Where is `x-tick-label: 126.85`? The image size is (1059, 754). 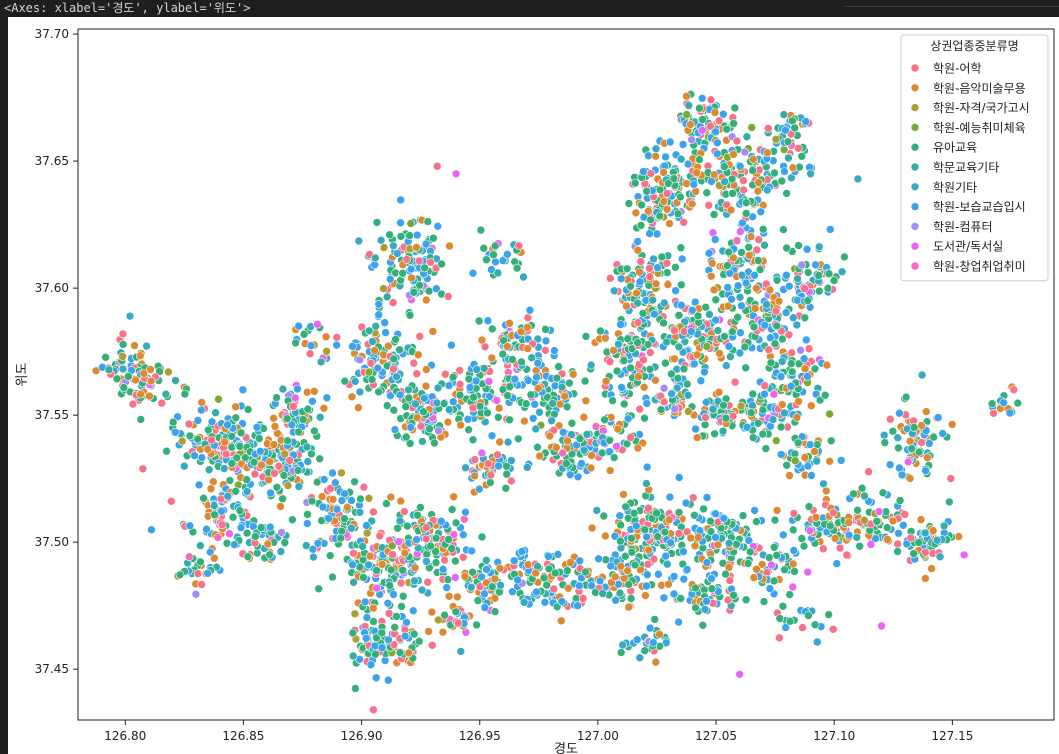 x-tick-label: 126.85 is located at coordinates (243, 736).